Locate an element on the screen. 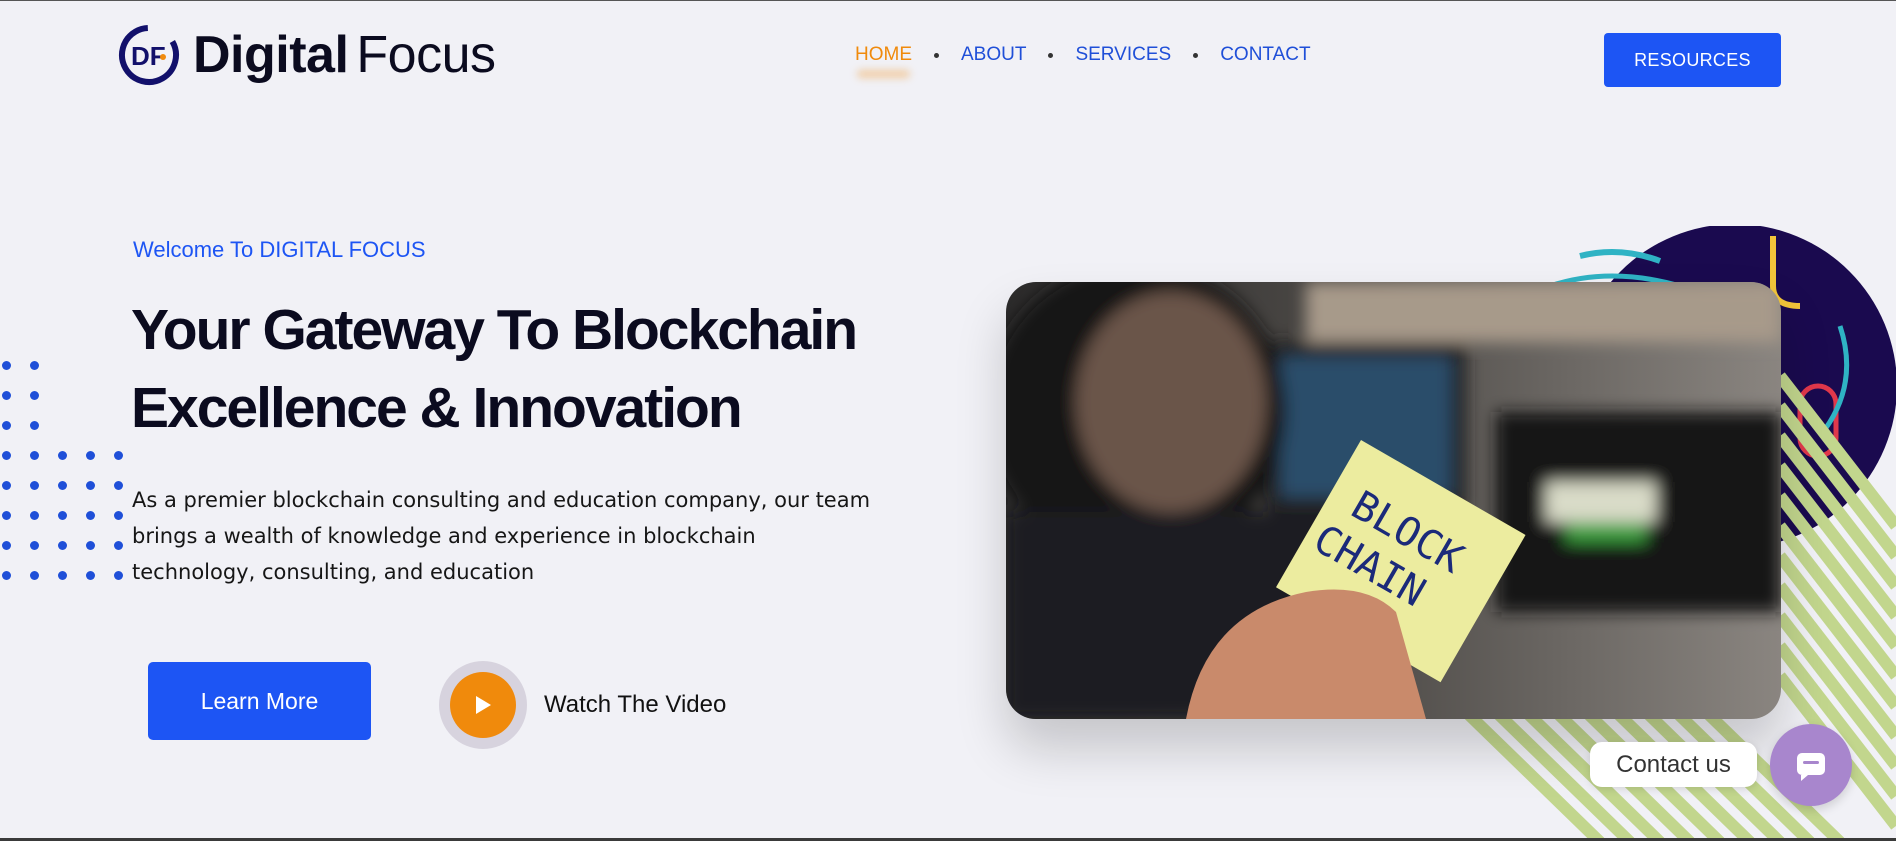  nav-contact: CONTACT is located at coordinates (1265, 55).